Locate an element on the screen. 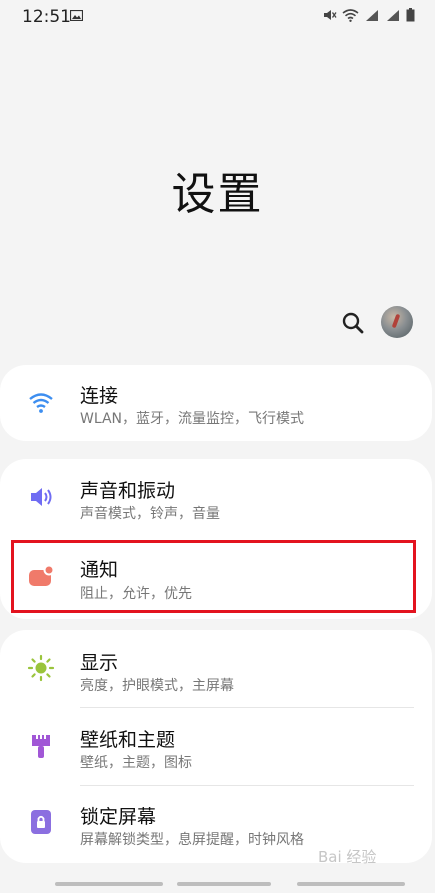 This screenshot has height=893, width=435. settings-item-sound: 声音和振动 声音模式，铃声，音量 is located at coordinates (216, 498).